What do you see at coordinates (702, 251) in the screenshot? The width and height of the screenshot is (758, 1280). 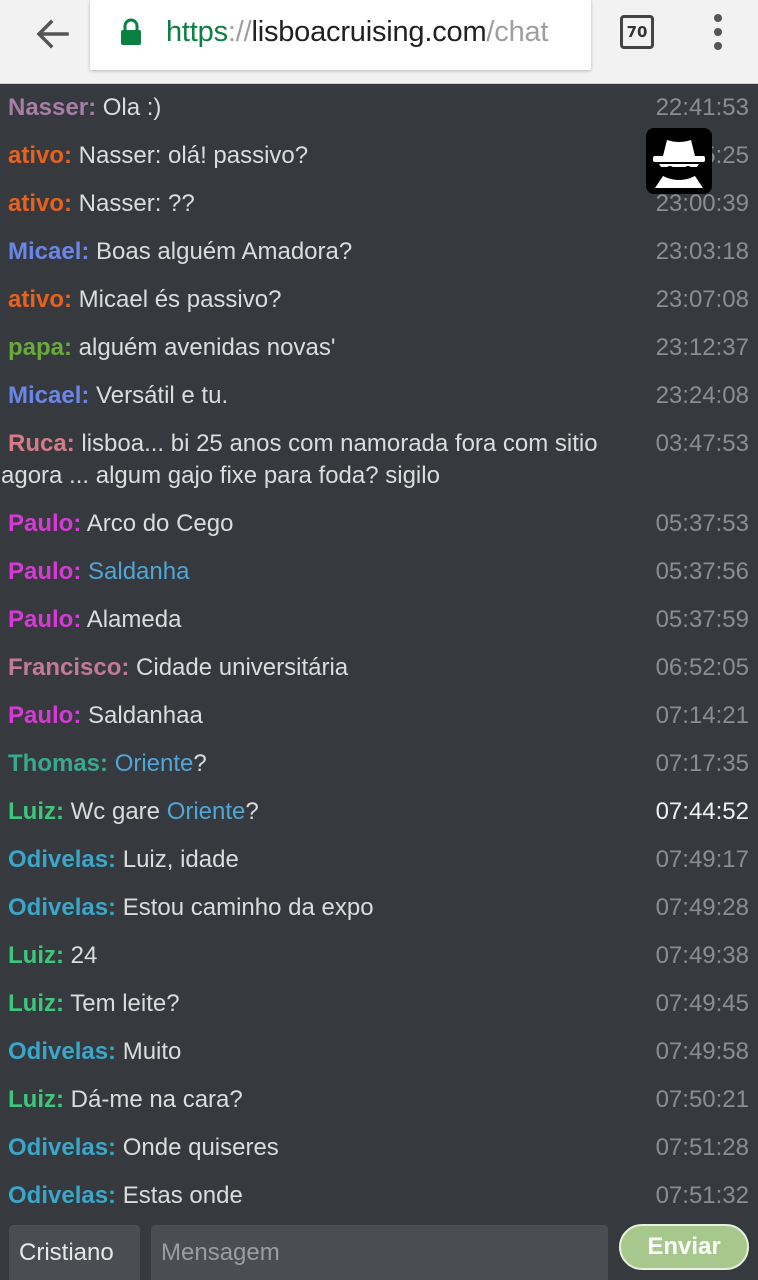 I see `message-timestamp: 23:03:18` at bounding box center [702, 251].